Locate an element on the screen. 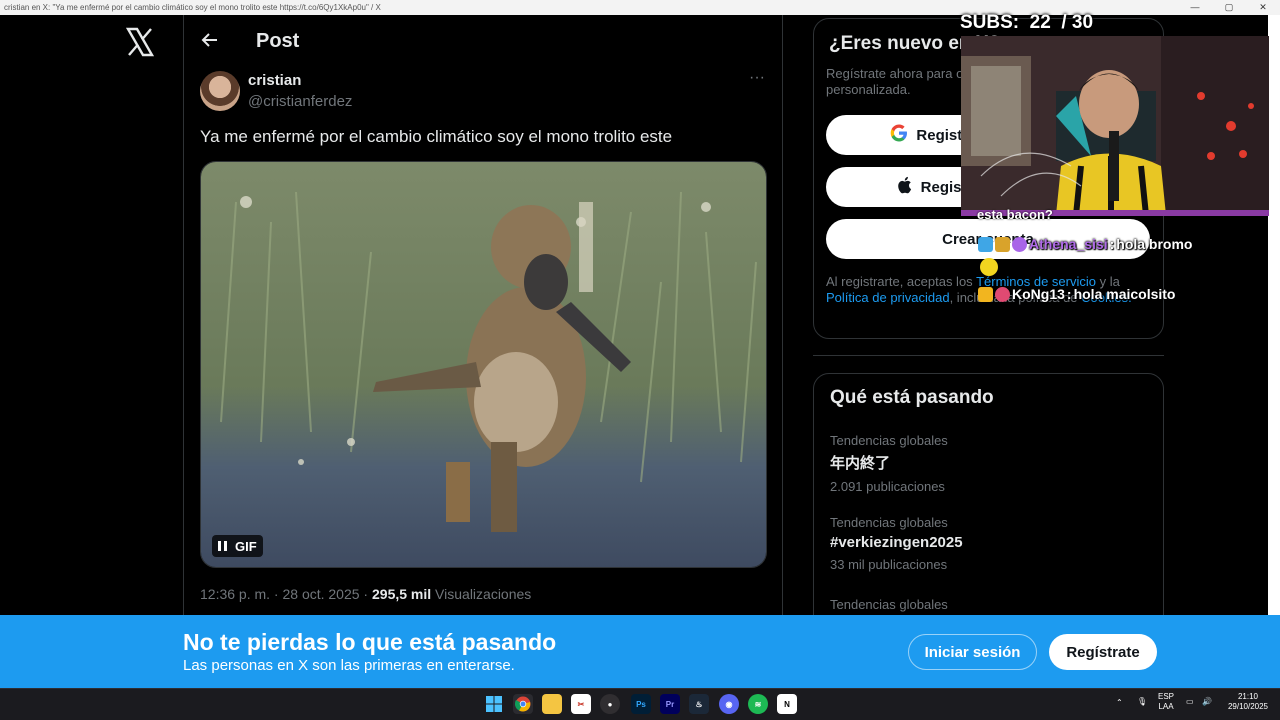 This screenshot has width=1280, height=720. discord-icon: ◉ is located at coordinates (729, 704).